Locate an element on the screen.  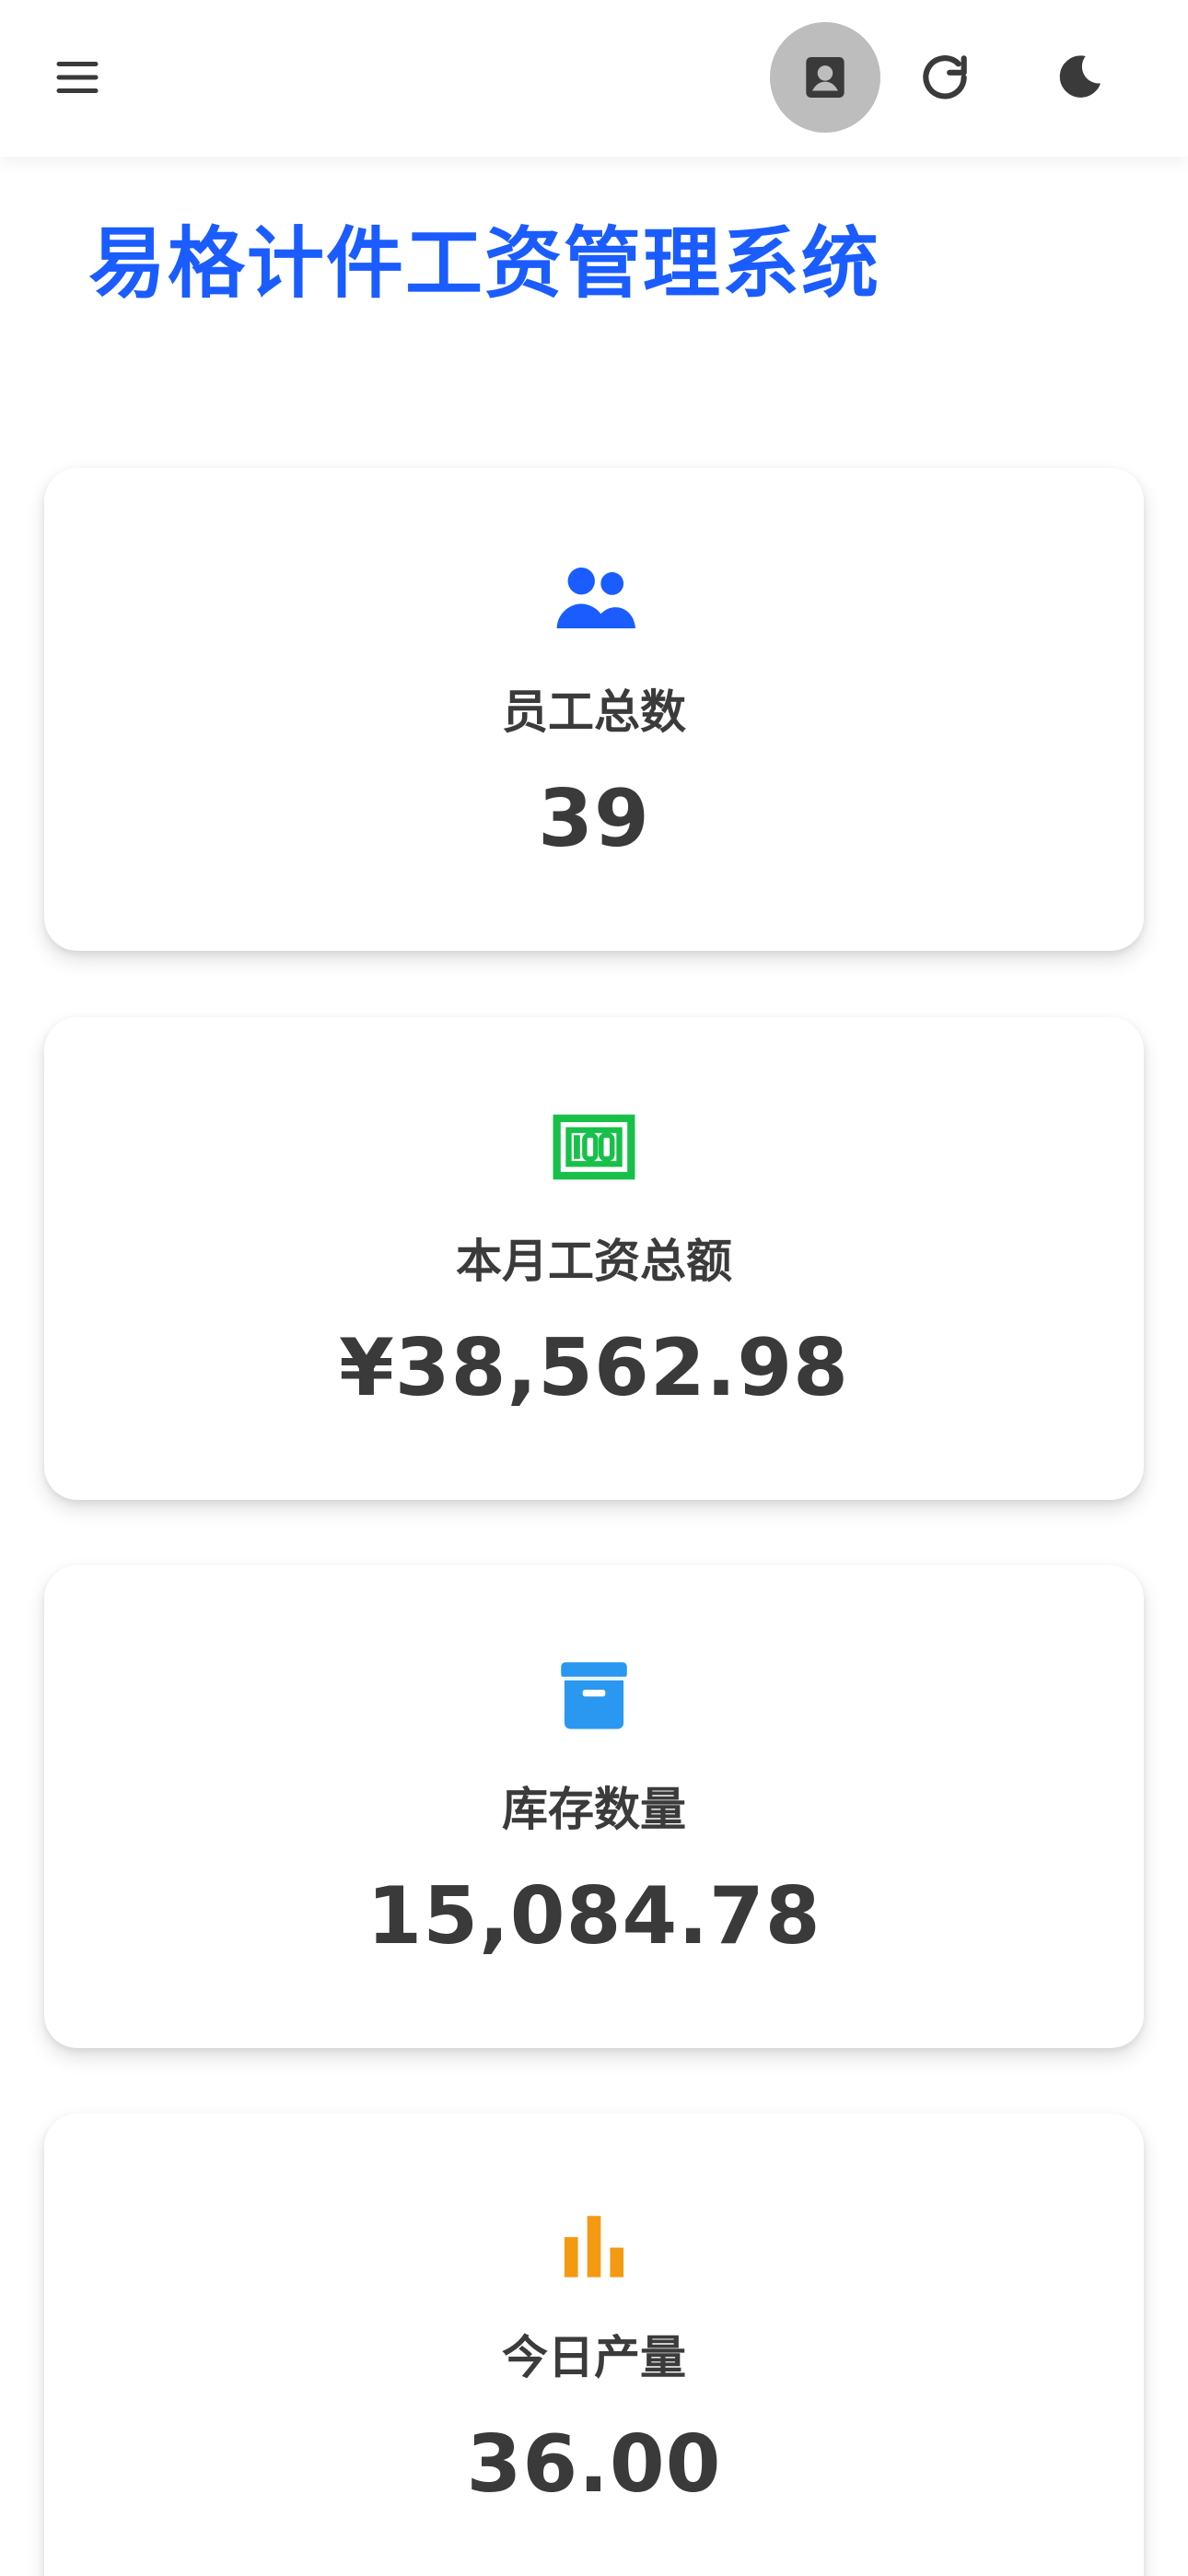
inventory-box-icon is located at coordinates (594, 1695).